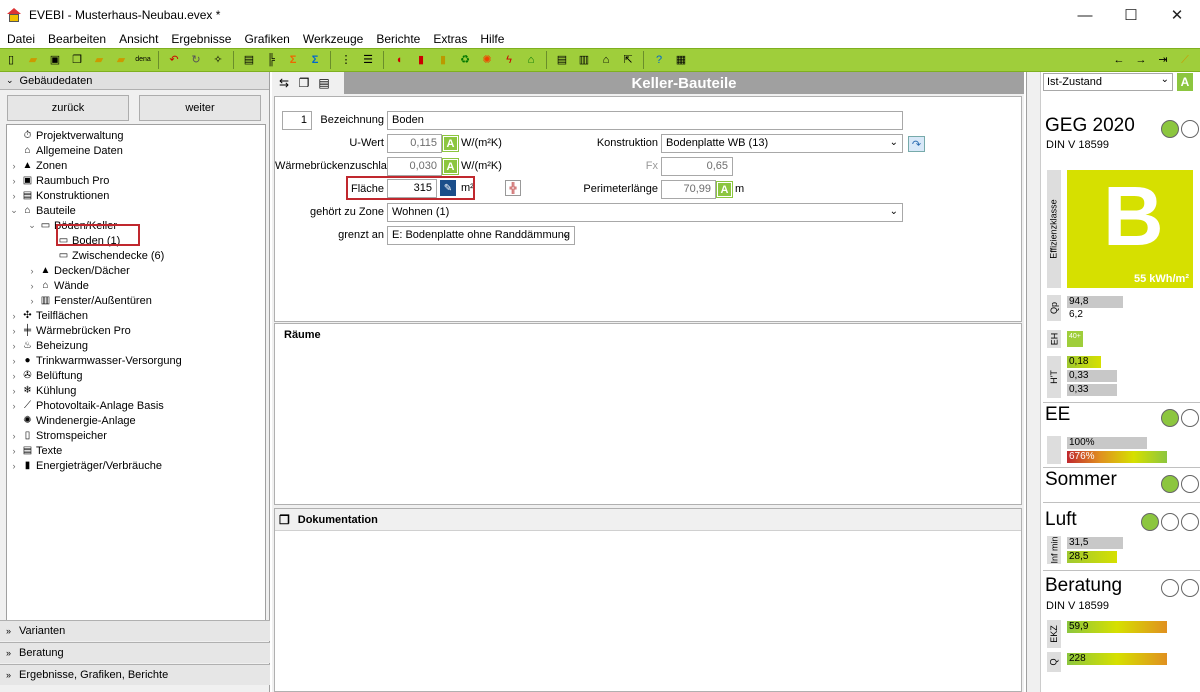  What do you see at coordinates (200, 108) in the screenshot?
I see `next-button: weiter` at bounding box center [200, 108].